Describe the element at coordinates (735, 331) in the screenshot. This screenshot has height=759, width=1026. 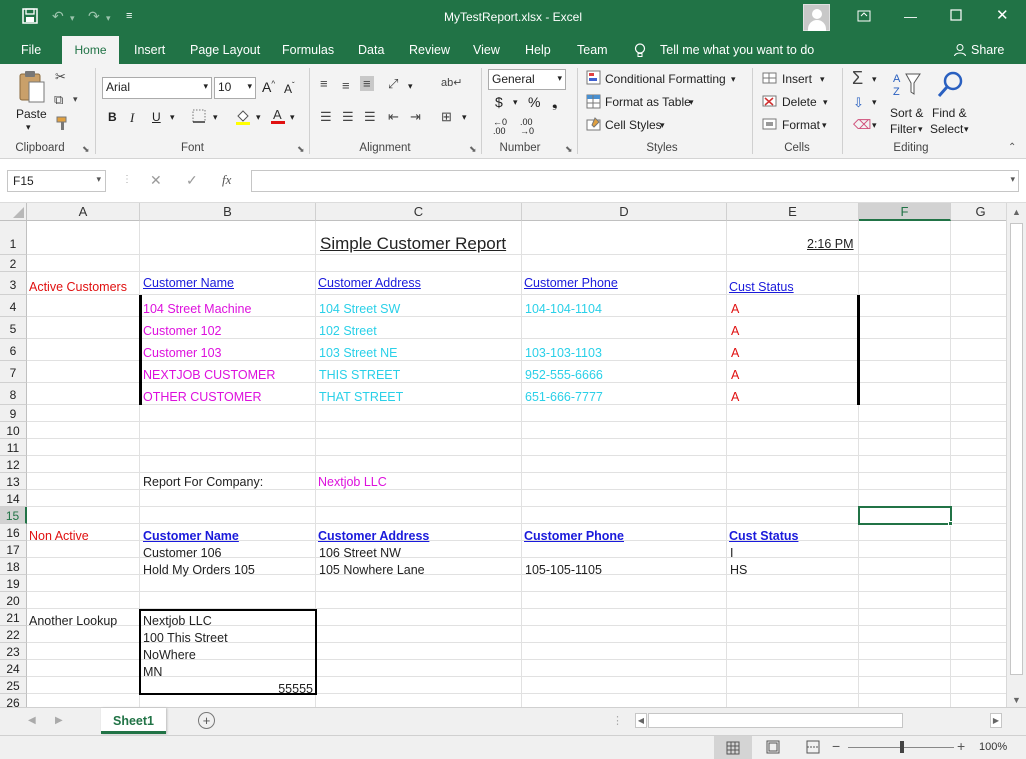
I see `cell-e5: A` at that location.